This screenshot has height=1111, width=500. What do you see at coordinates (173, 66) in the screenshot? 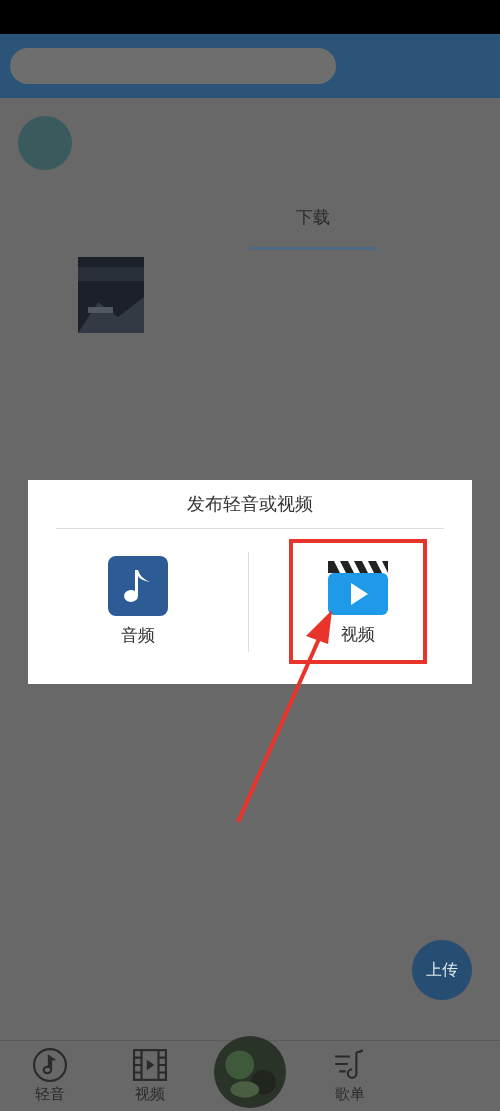
I see `search-field` at bounding box center [173, 66].